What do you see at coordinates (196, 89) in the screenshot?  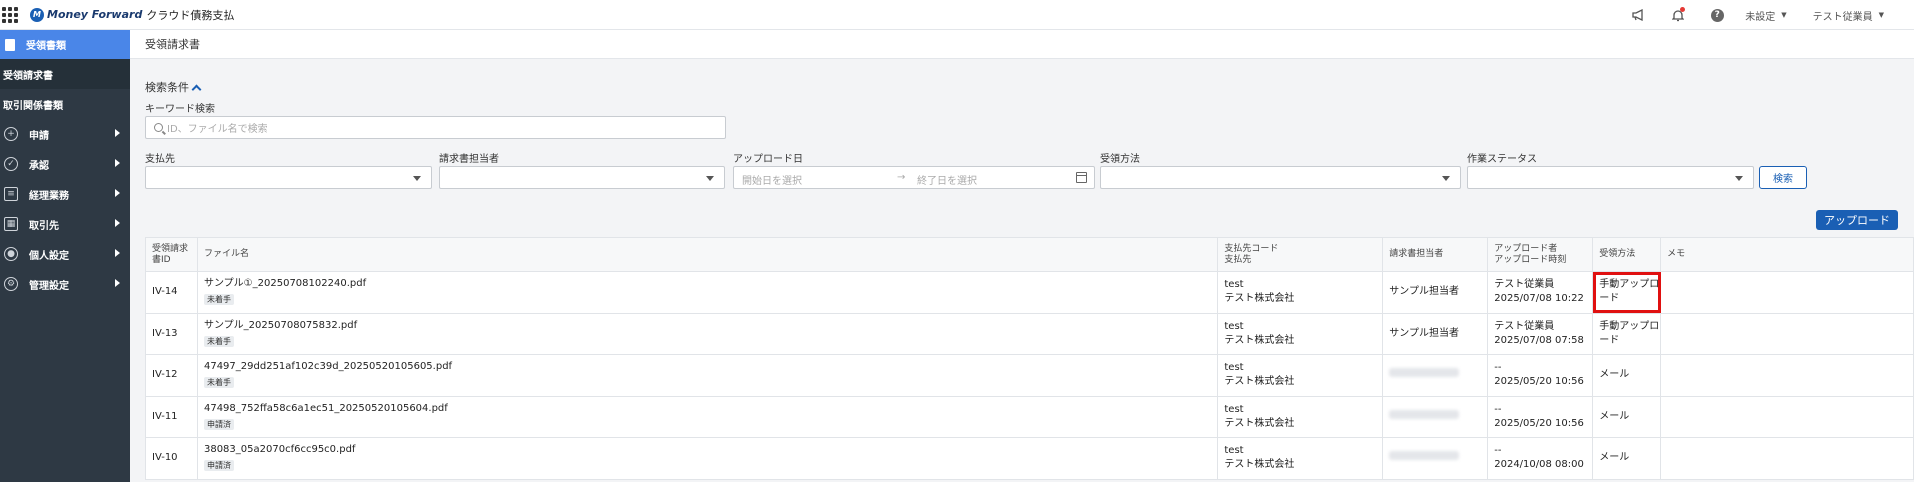 I see `chevron-up-icon` at bounding box center [196, 89].